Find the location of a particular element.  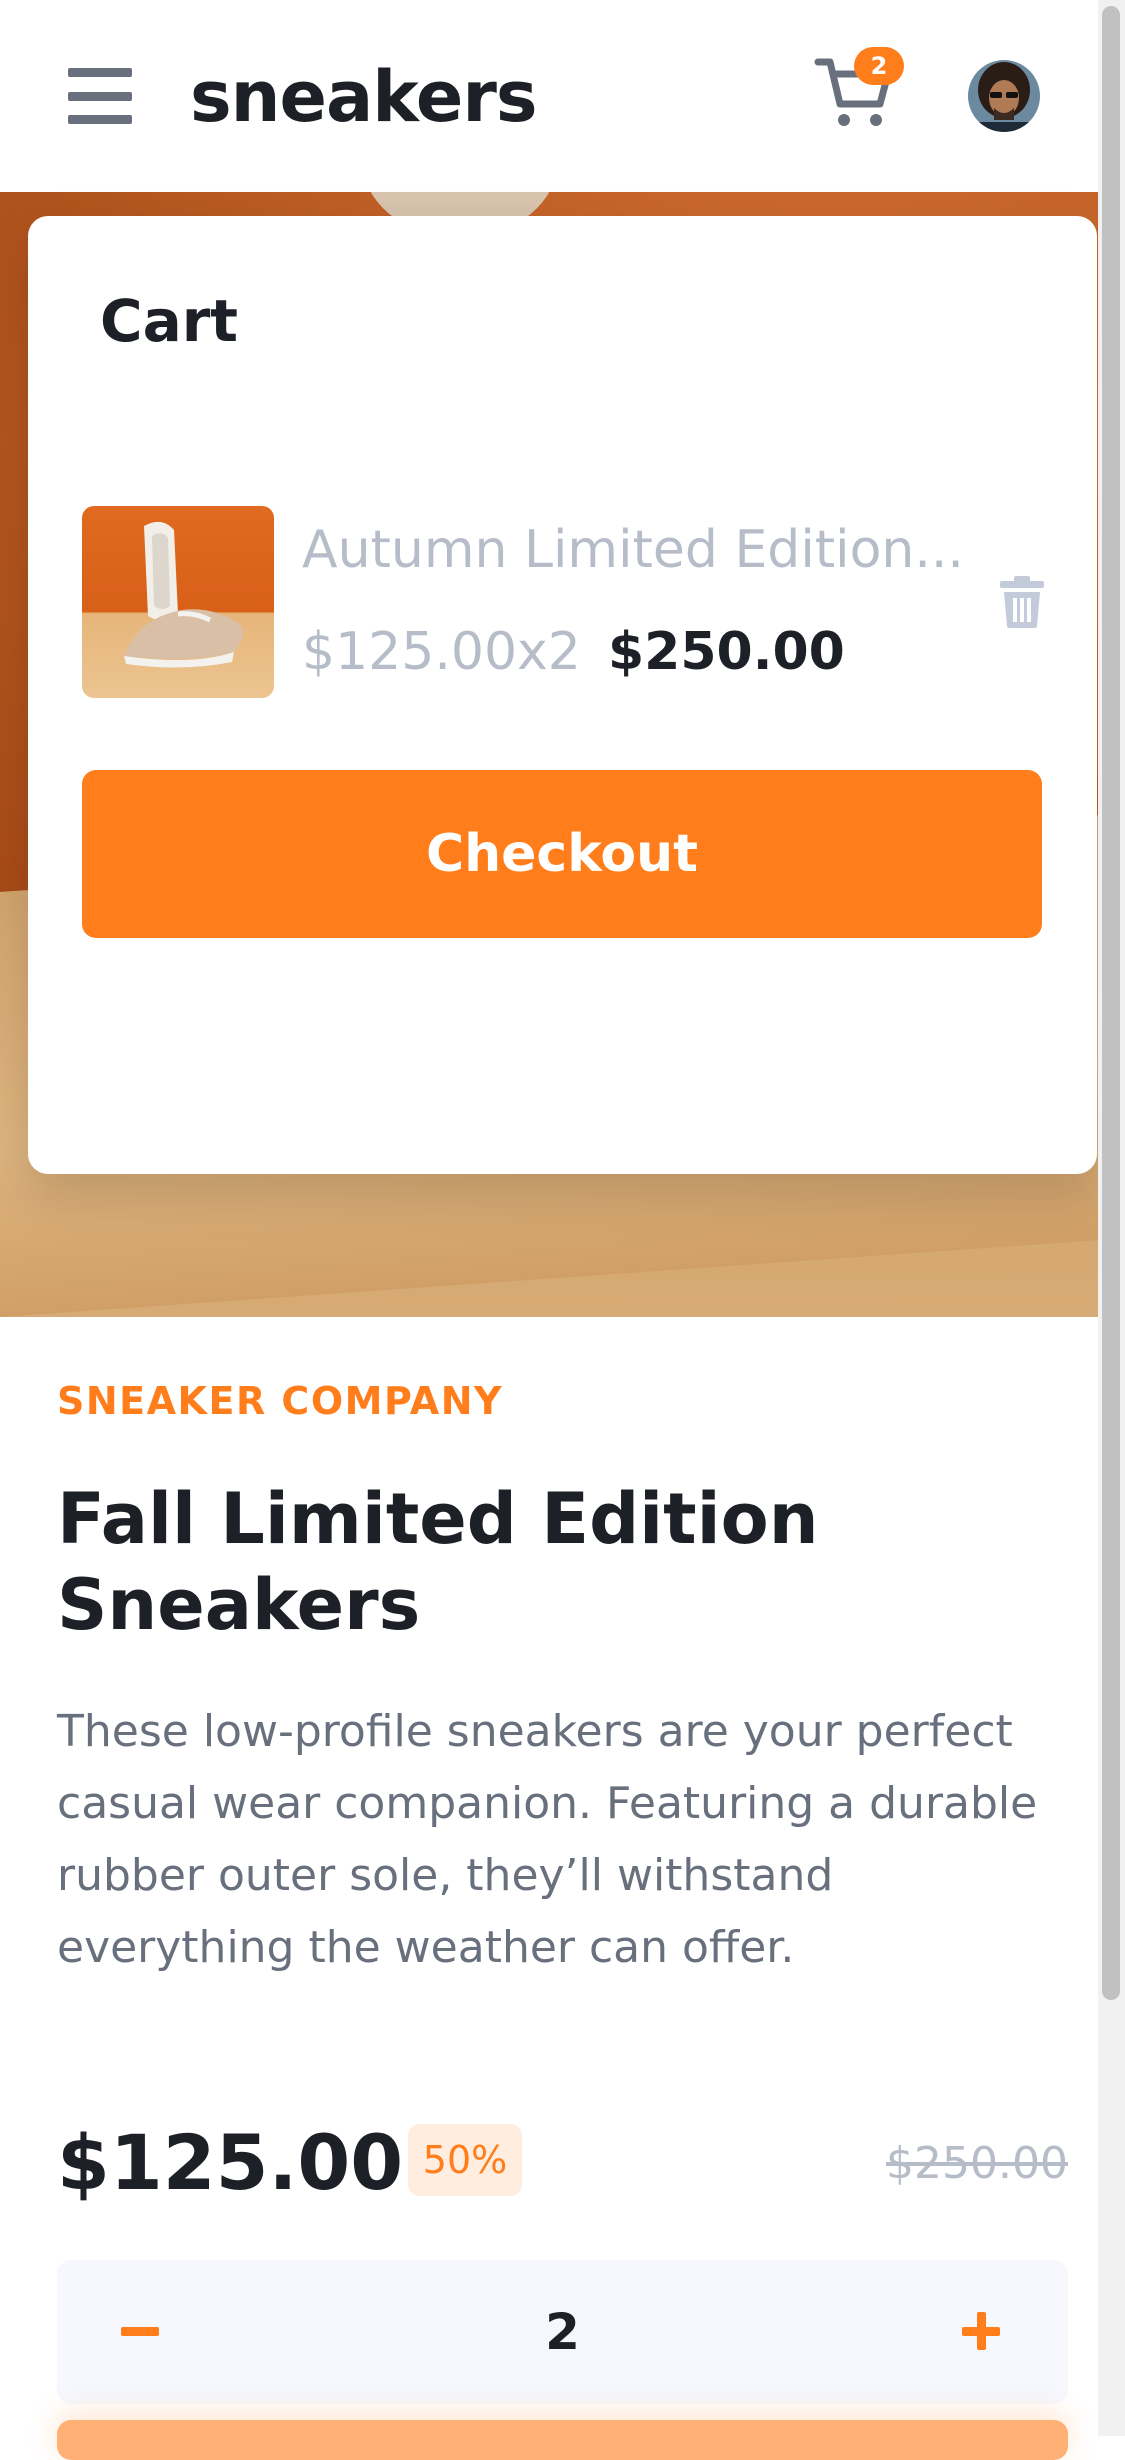

trash-icon-graphic is located at coordinates (1022, 602).